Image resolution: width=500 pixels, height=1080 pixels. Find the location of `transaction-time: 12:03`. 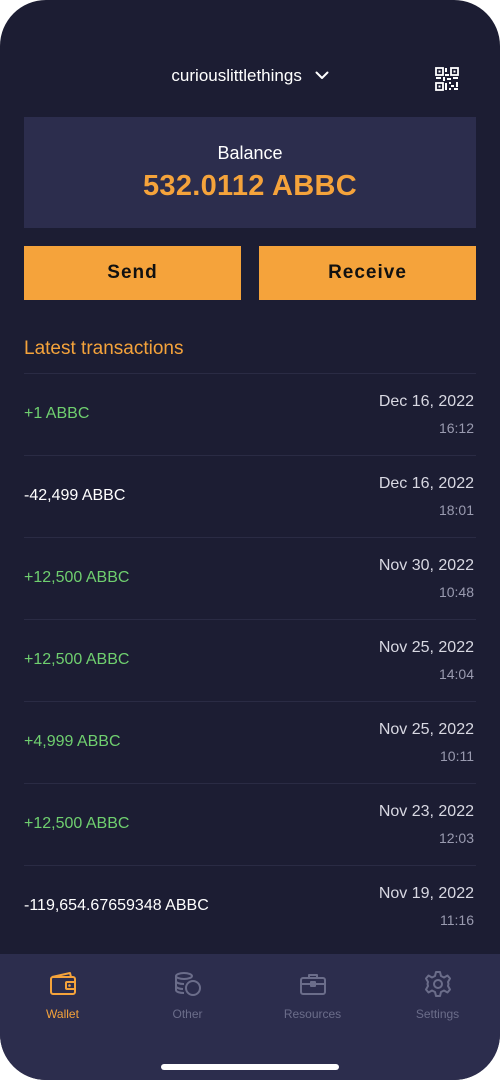

transaction-time: 12:03 is located at coordinates (456, 838).